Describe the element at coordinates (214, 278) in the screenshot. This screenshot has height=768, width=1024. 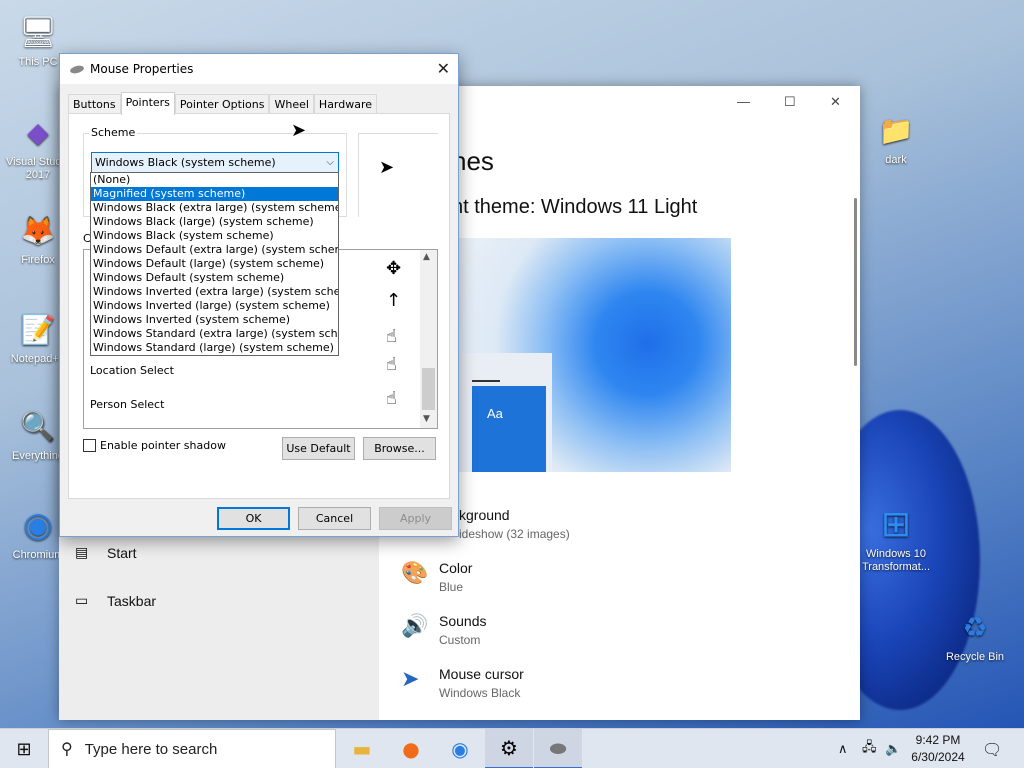
I see `list-item: Windows Default (system scheme)` at that location.